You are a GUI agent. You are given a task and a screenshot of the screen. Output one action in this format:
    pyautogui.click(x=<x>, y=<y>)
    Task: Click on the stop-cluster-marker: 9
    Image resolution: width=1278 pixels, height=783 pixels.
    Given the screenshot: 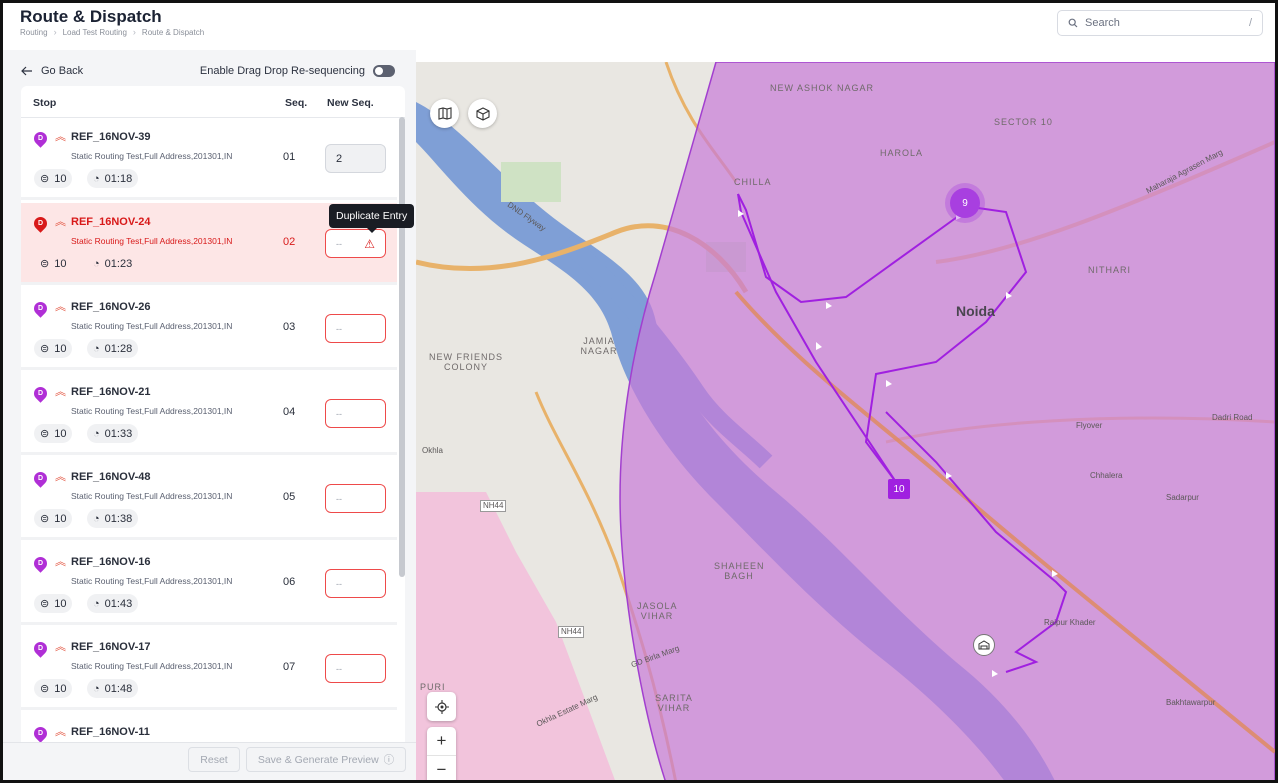 What is the action you would take?
    pyautogui.click(x=965, y=203)
    